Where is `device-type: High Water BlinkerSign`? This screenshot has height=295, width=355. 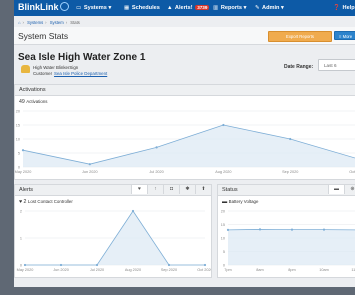 device-type: High Water BlinkerSign is located at coordinates (56, 67).